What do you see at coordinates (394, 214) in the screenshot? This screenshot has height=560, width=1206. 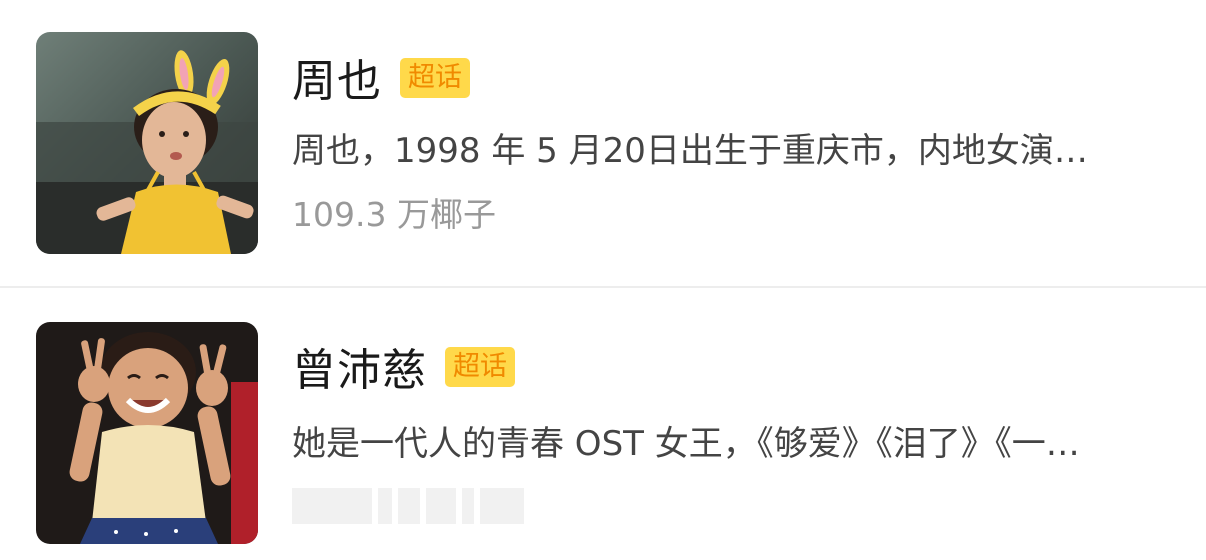 I see `topic-meta: 109.3 万椰子` at bounding box center [394, 214].